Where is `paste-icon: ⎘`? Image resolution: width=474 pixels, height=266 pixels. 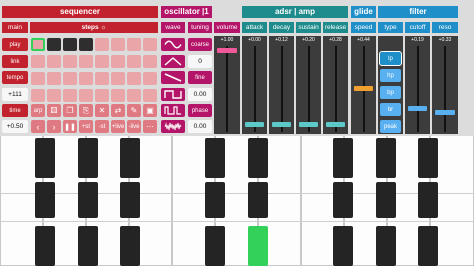
paste-icon: ⎘ is located at coordinates (86, 110).